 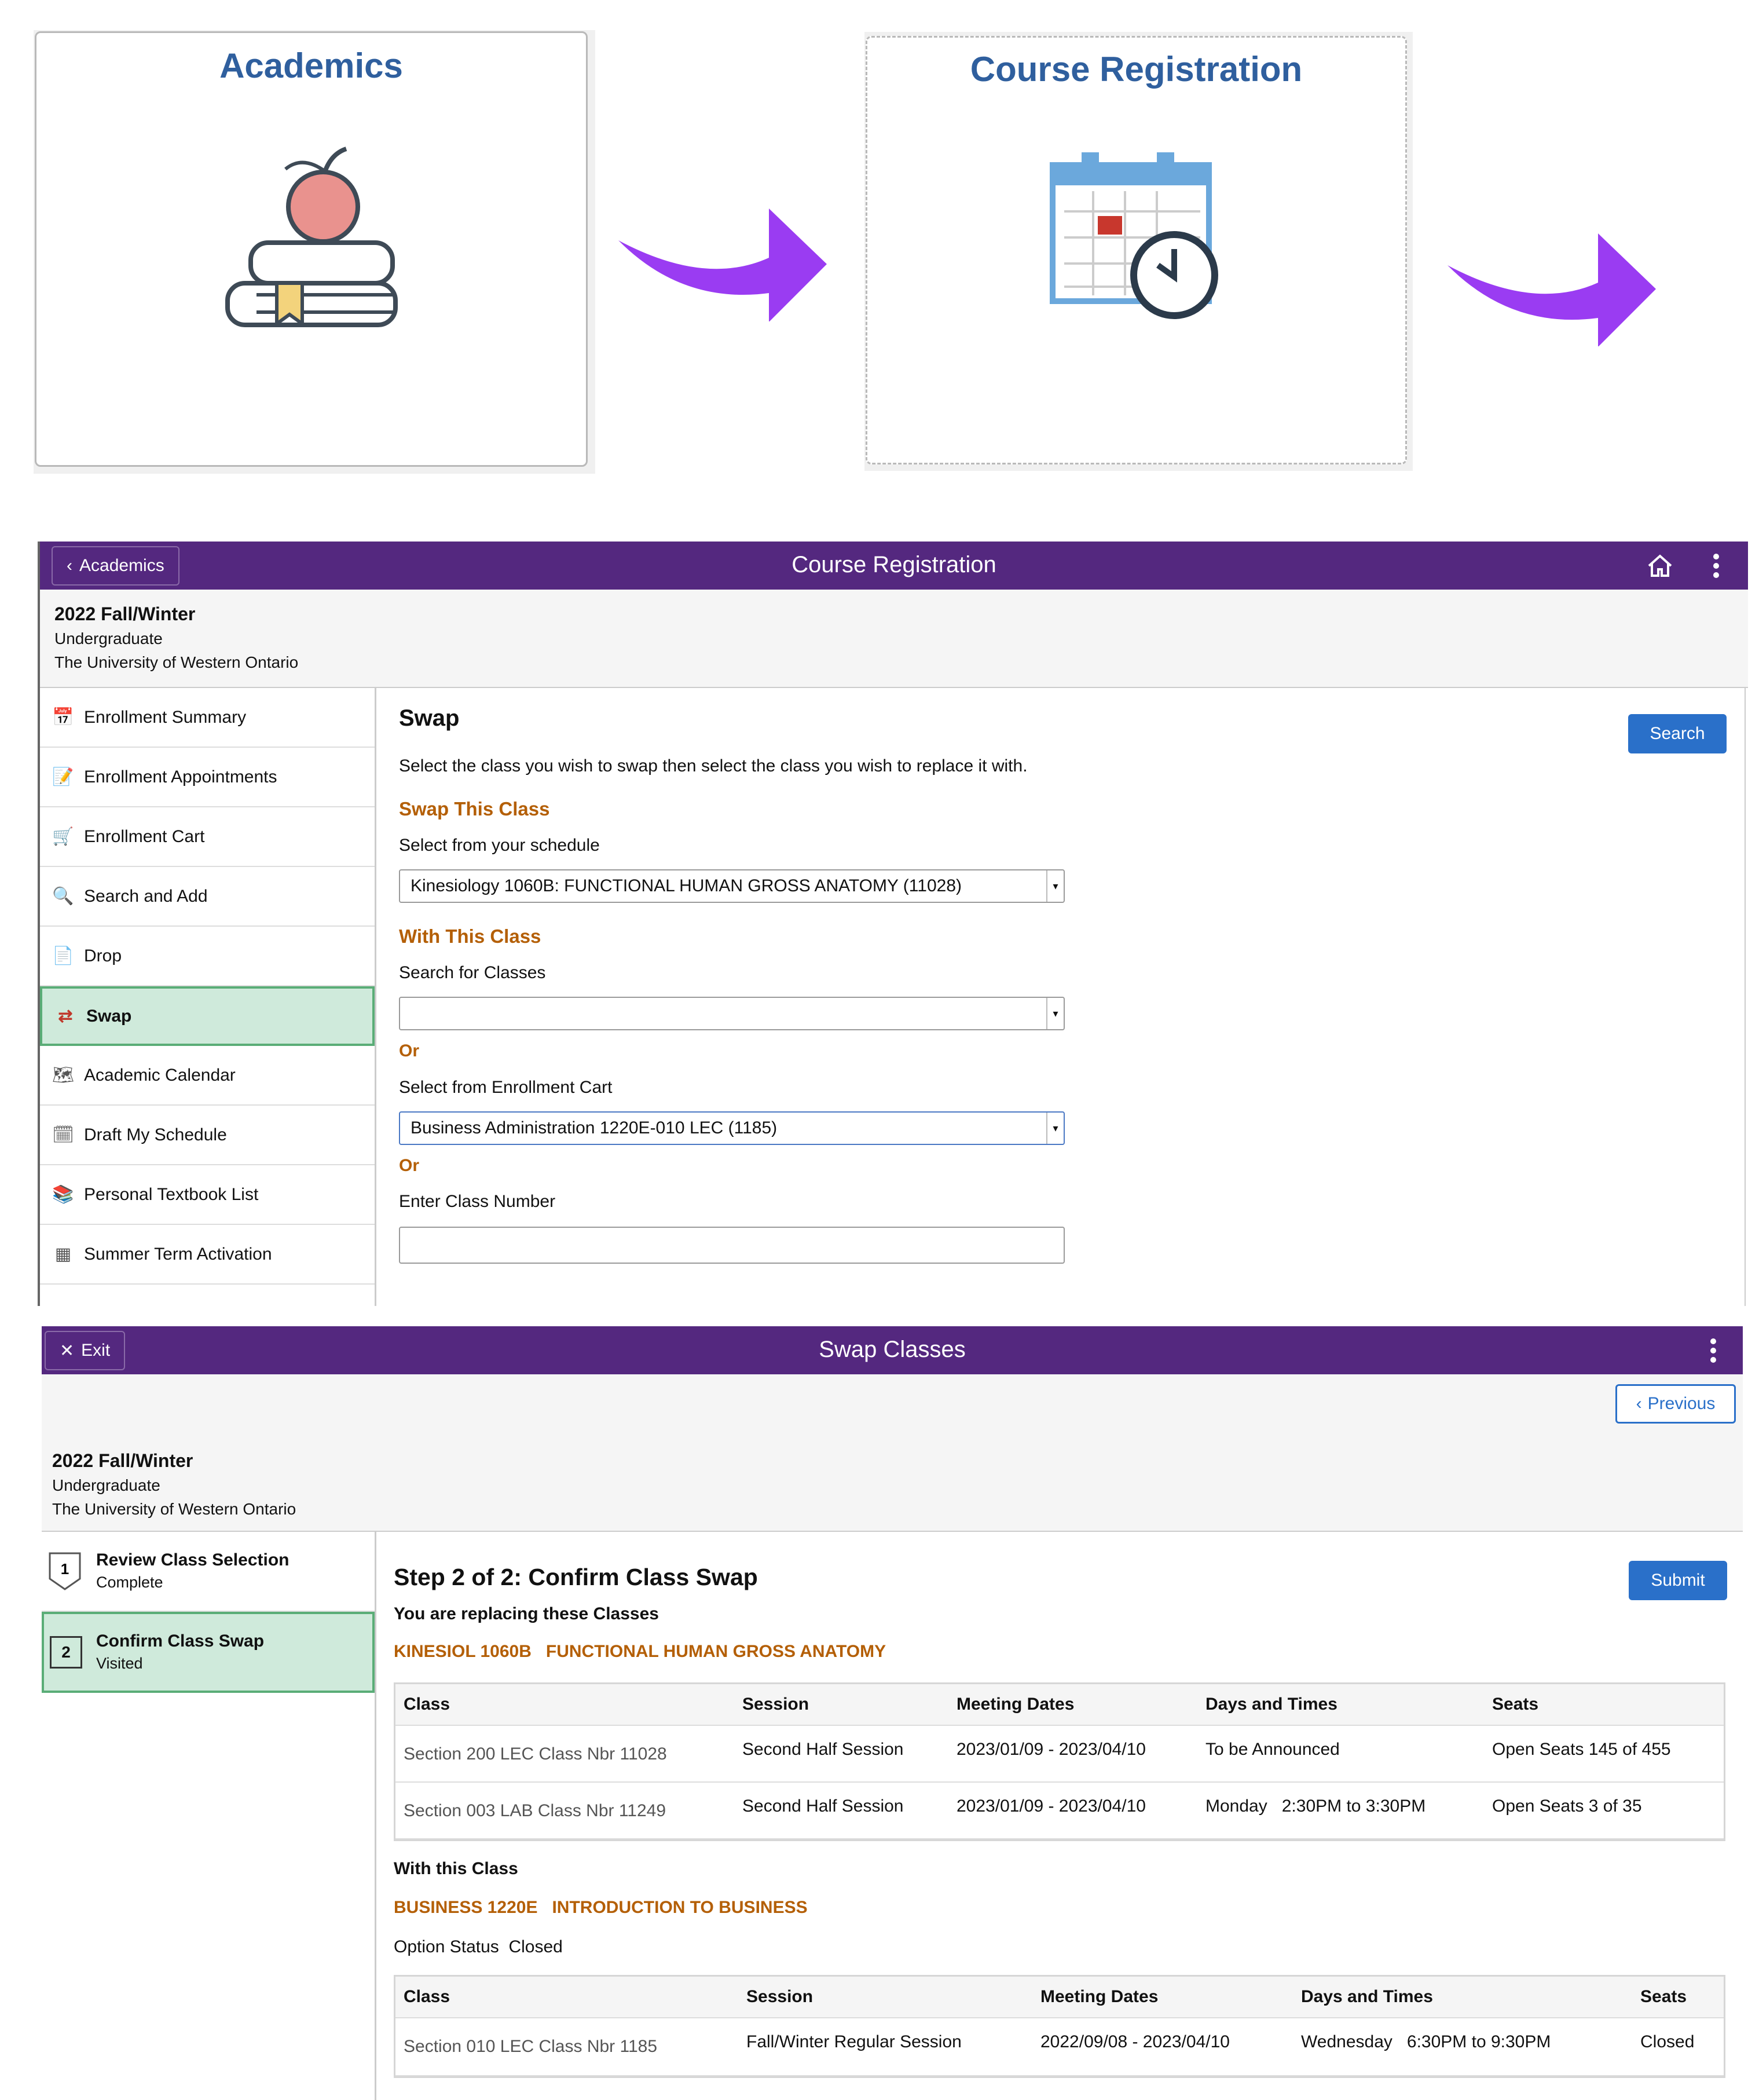 I want to click on course-registration-tile: Course Registration, so click(x=1136, y=250).